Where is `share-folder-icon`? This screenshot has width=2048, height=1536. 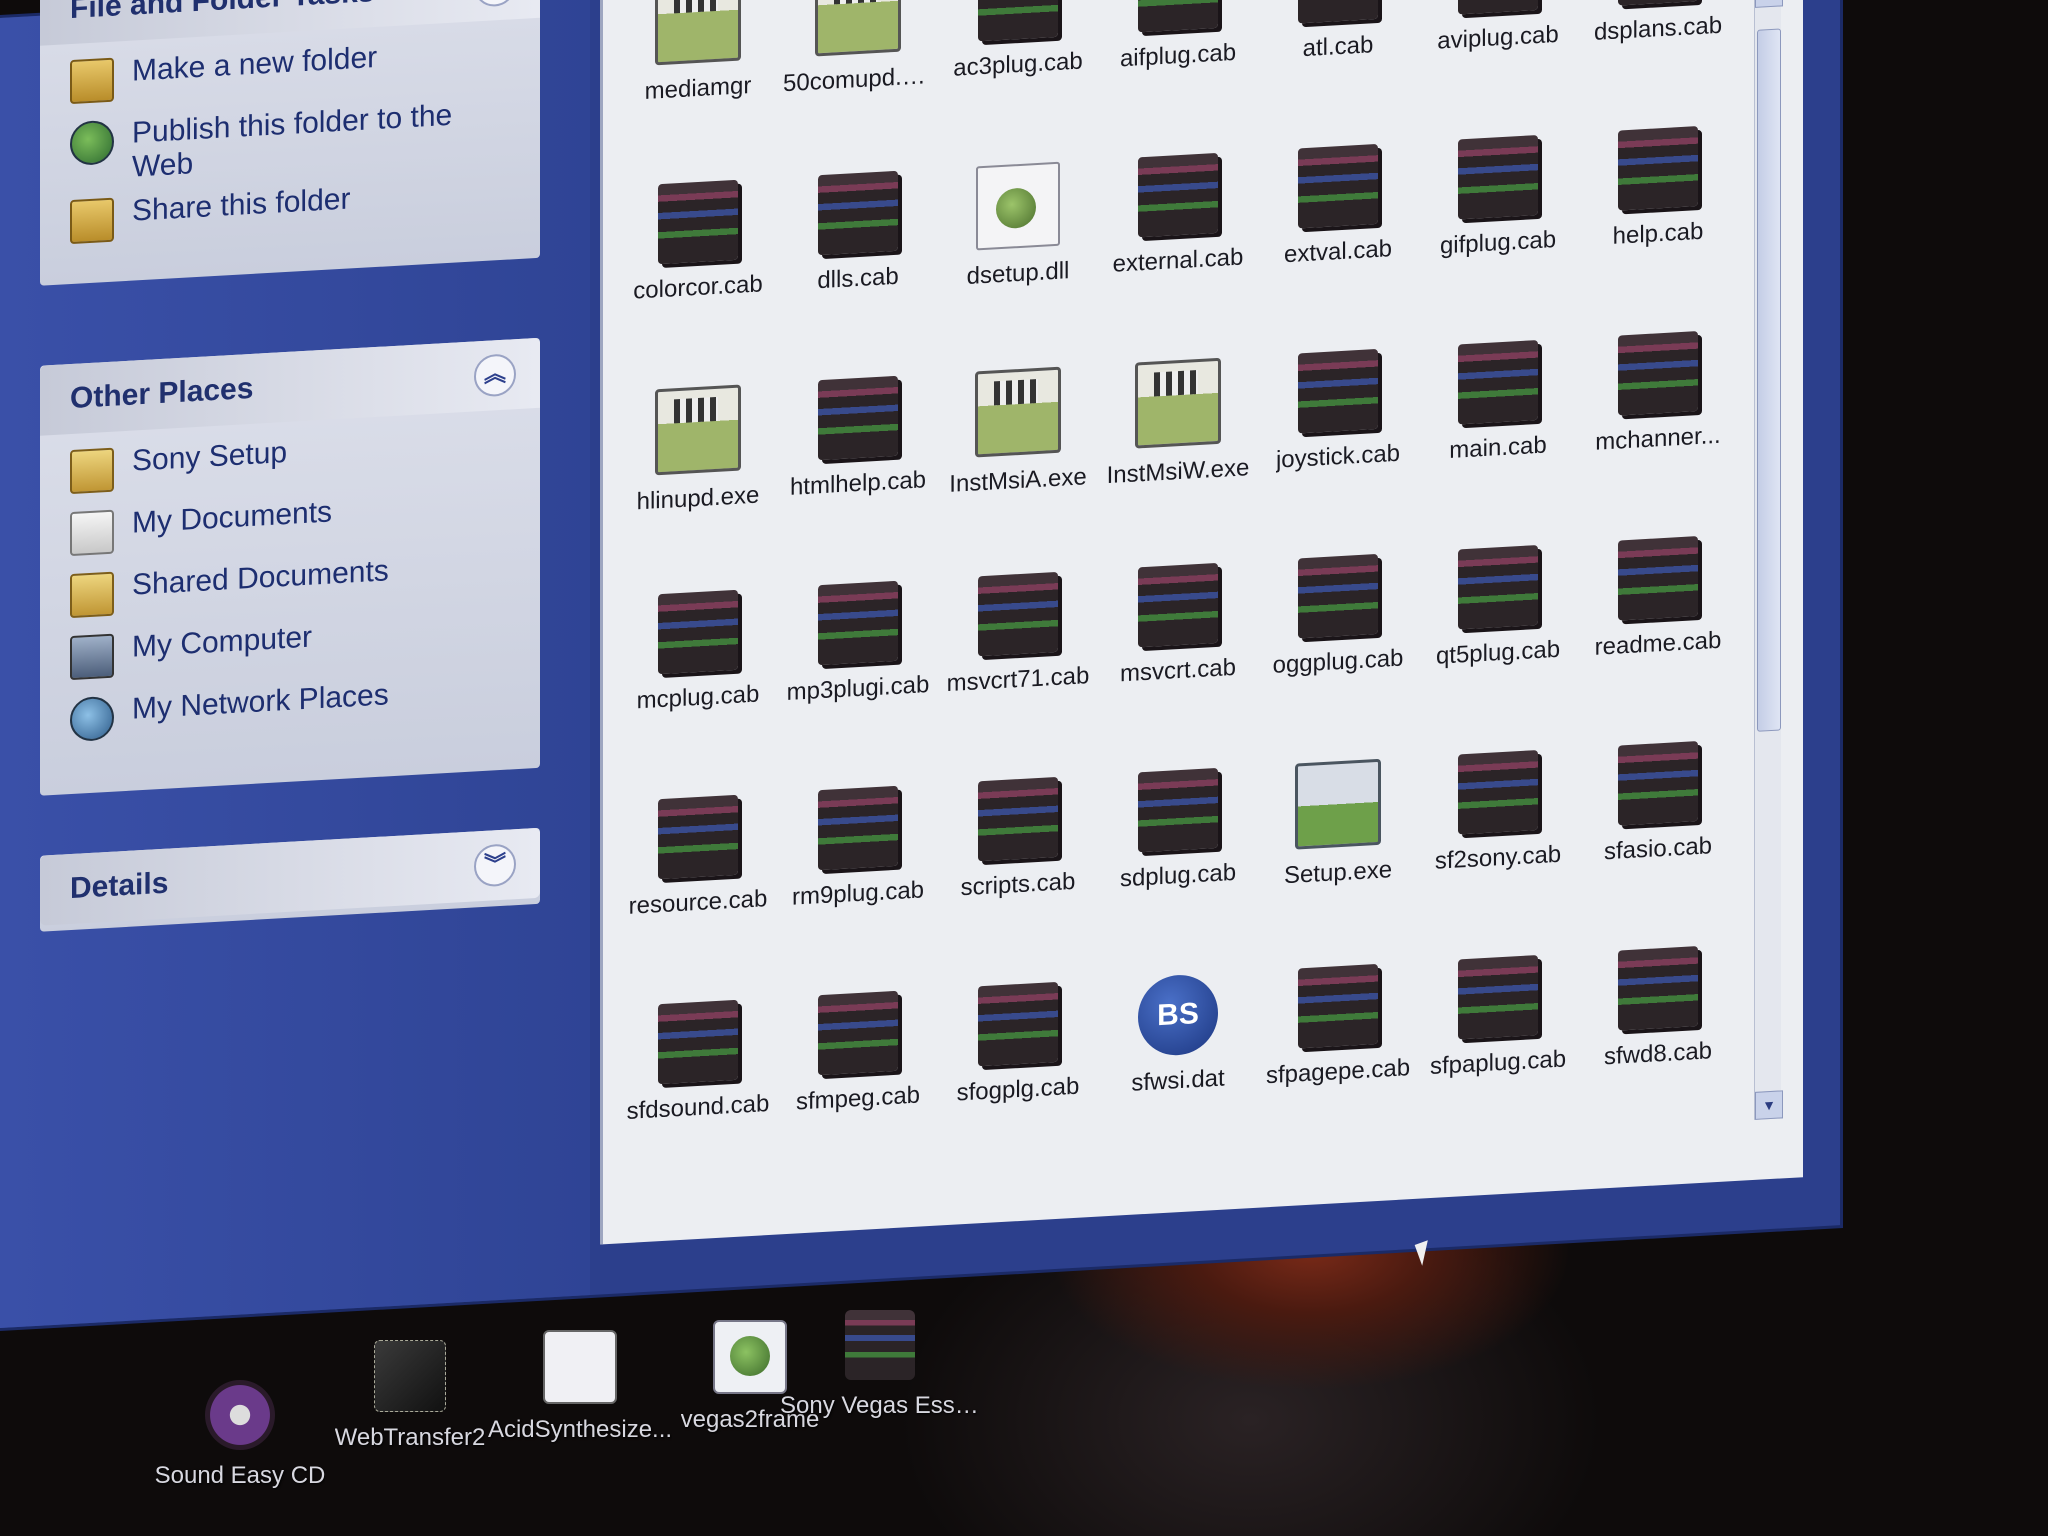 share-folder-icon is located at coordinates (92, 221).